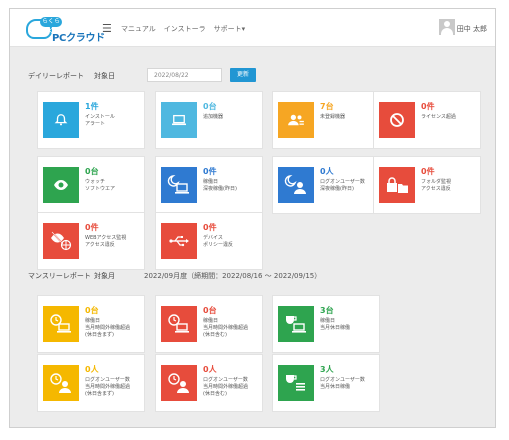 Image resolution: width=509 pixels, height=440 pixels. I want to click on card-label: ログオンユーザー数 当月時間外稼働超過 (休日含む), so click(233, 387).